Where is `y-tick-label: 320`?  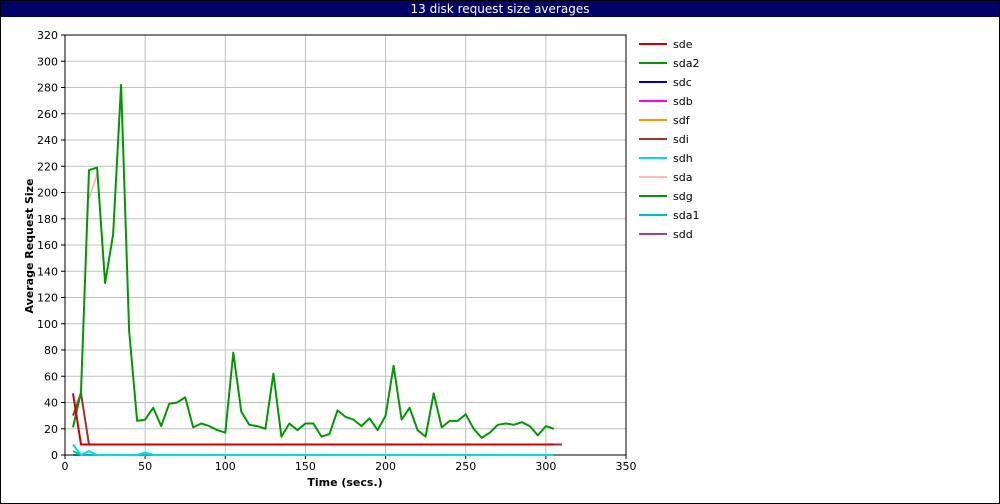 y-tick-label: 320 is located at coordinates (47, 35).